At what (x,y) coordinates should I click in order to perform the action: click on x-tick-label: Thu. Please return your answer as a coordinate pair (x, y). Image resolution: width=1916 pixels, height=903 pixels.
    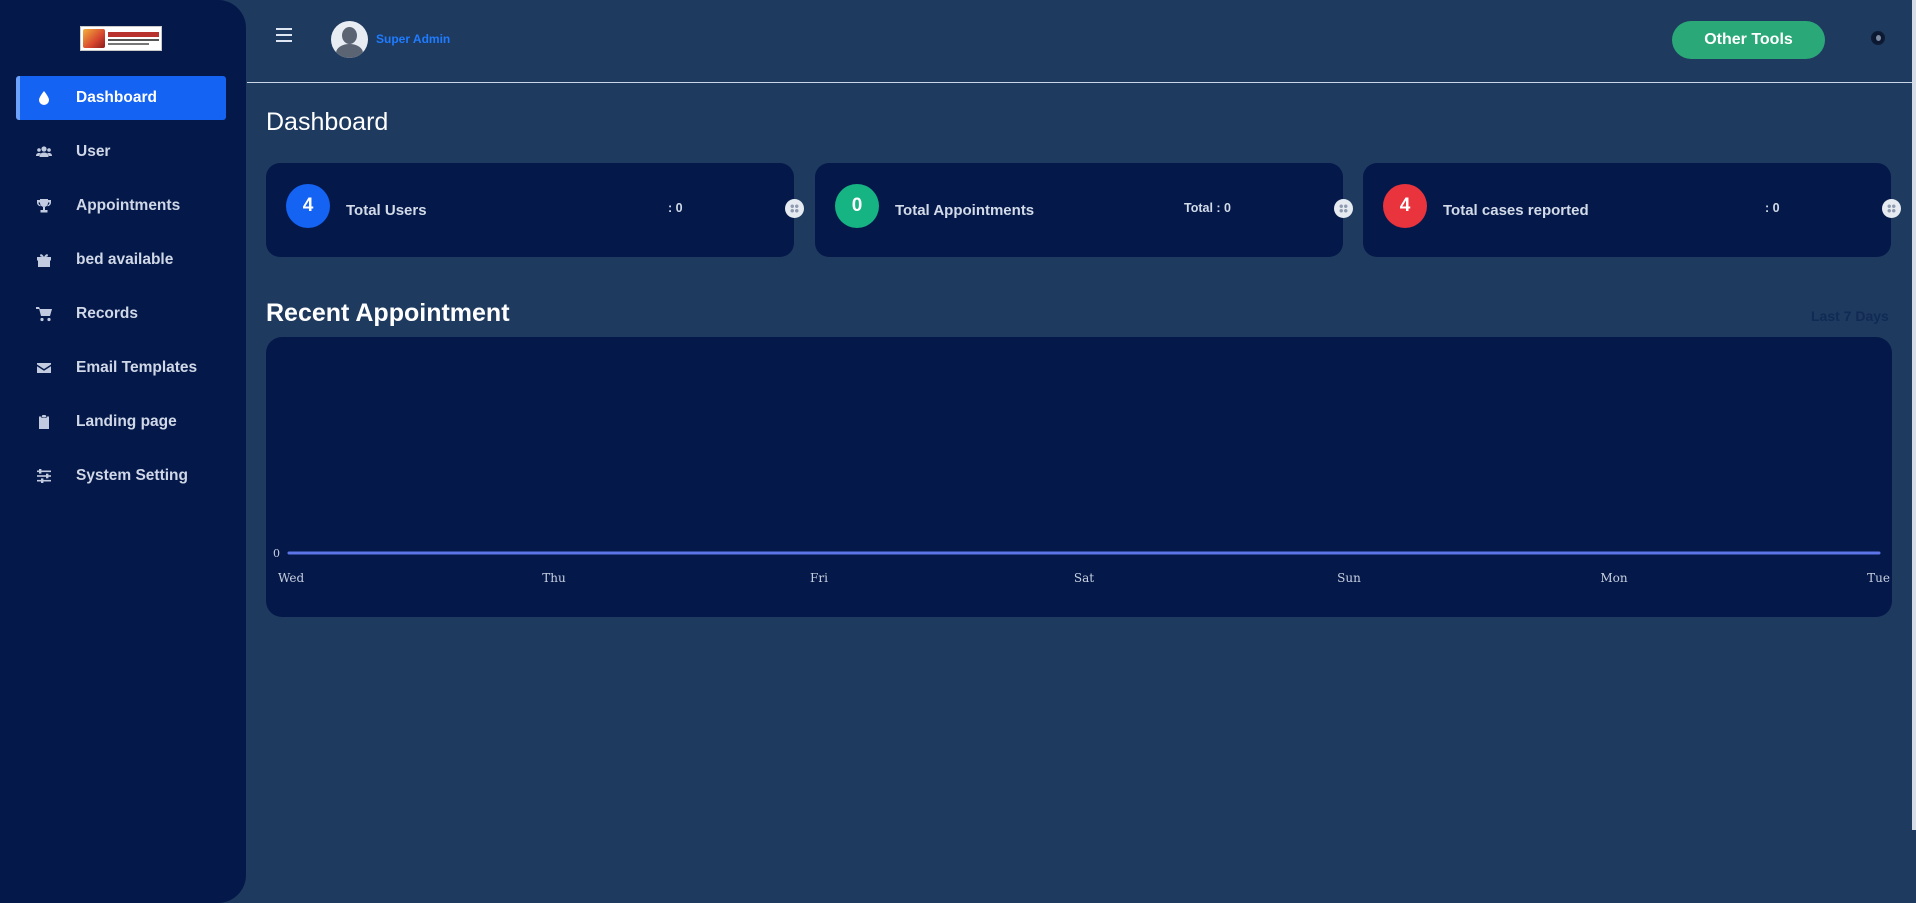
    Looking at the image, I should click on (554, 578).